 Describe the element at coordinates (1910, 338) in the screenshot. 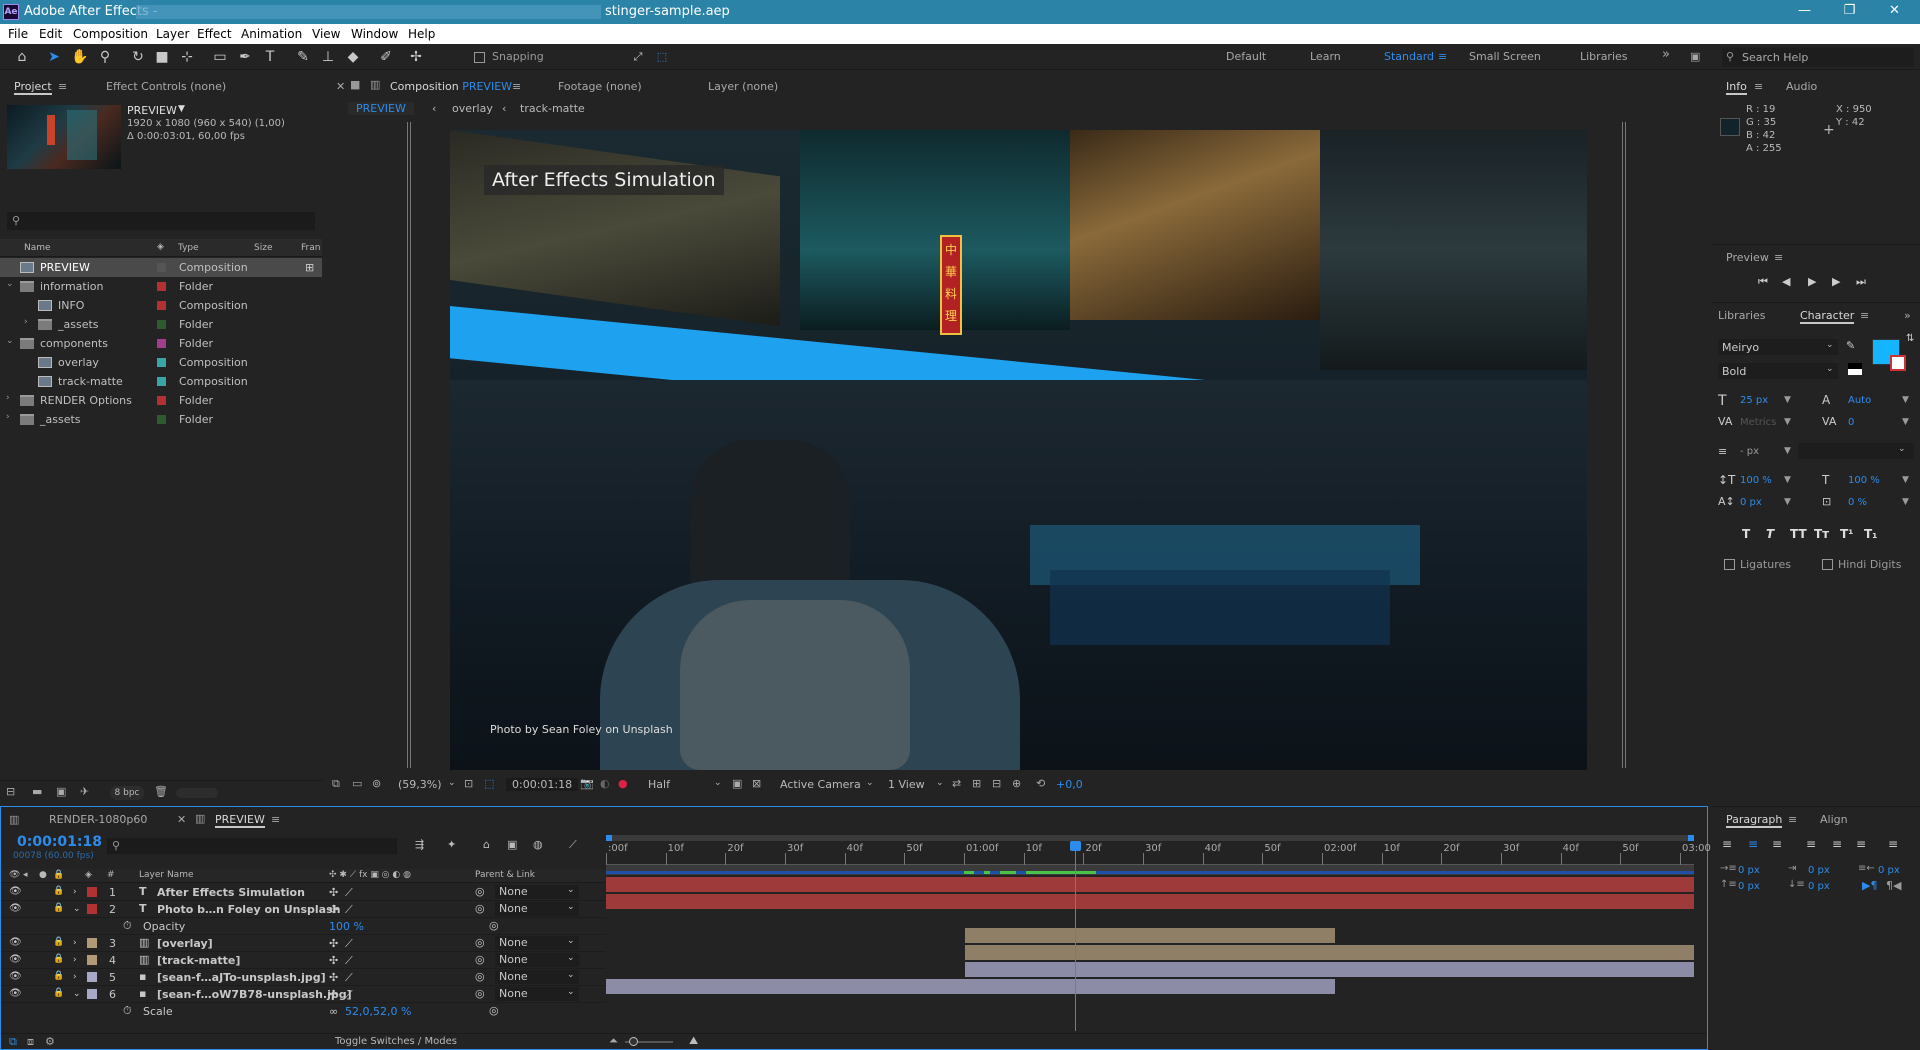

I see `swap-colors-icon: ⇅` at that location.